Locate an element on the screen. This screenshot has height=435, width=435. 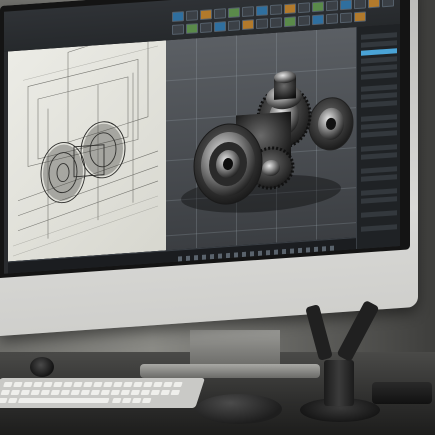
computer-mouse is located at coordinates (239, 409).